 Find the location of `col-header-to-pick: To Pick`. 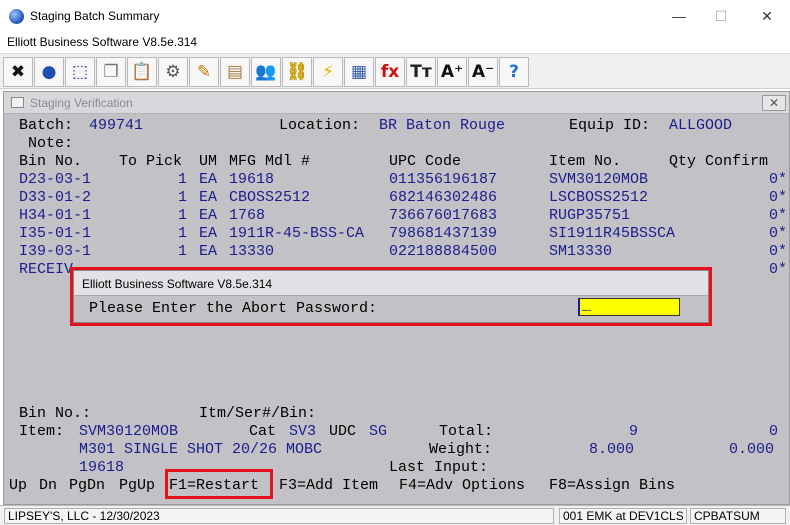

col-header-to-pick: To Pick is located at coordinates (151, 161).